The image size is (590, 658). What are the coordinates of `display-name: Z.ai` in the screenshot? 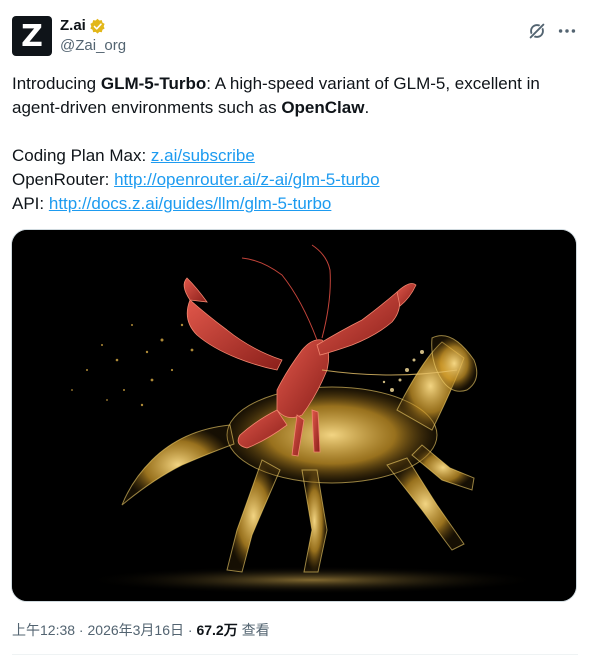 It's located at (73, 26).